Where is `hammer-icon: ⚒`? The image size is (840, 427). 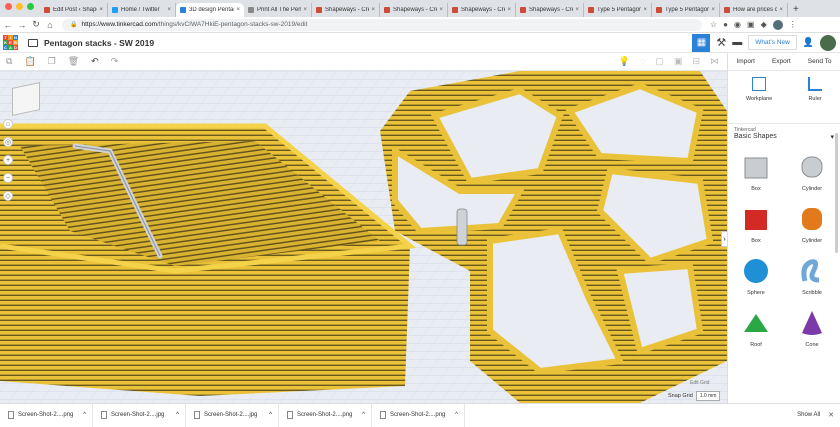 hammer-icon: ⚒ is located at coordinates (721, 42).